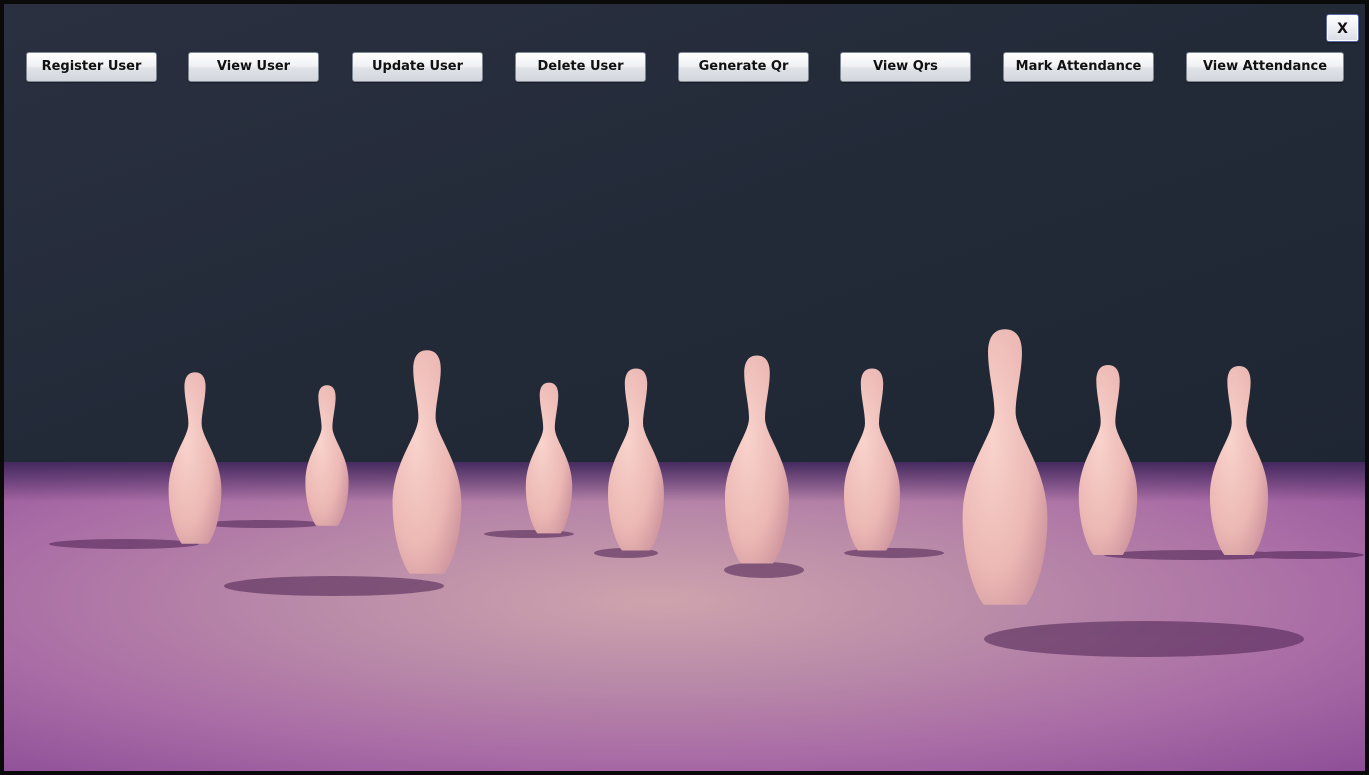 This screenshot has height=775, width=1369. What do you see at coordinates (1078, 67) in the screenshot?
I see `mark-attendance-button: Mark Attendance` at bounding box center [1078, 67].